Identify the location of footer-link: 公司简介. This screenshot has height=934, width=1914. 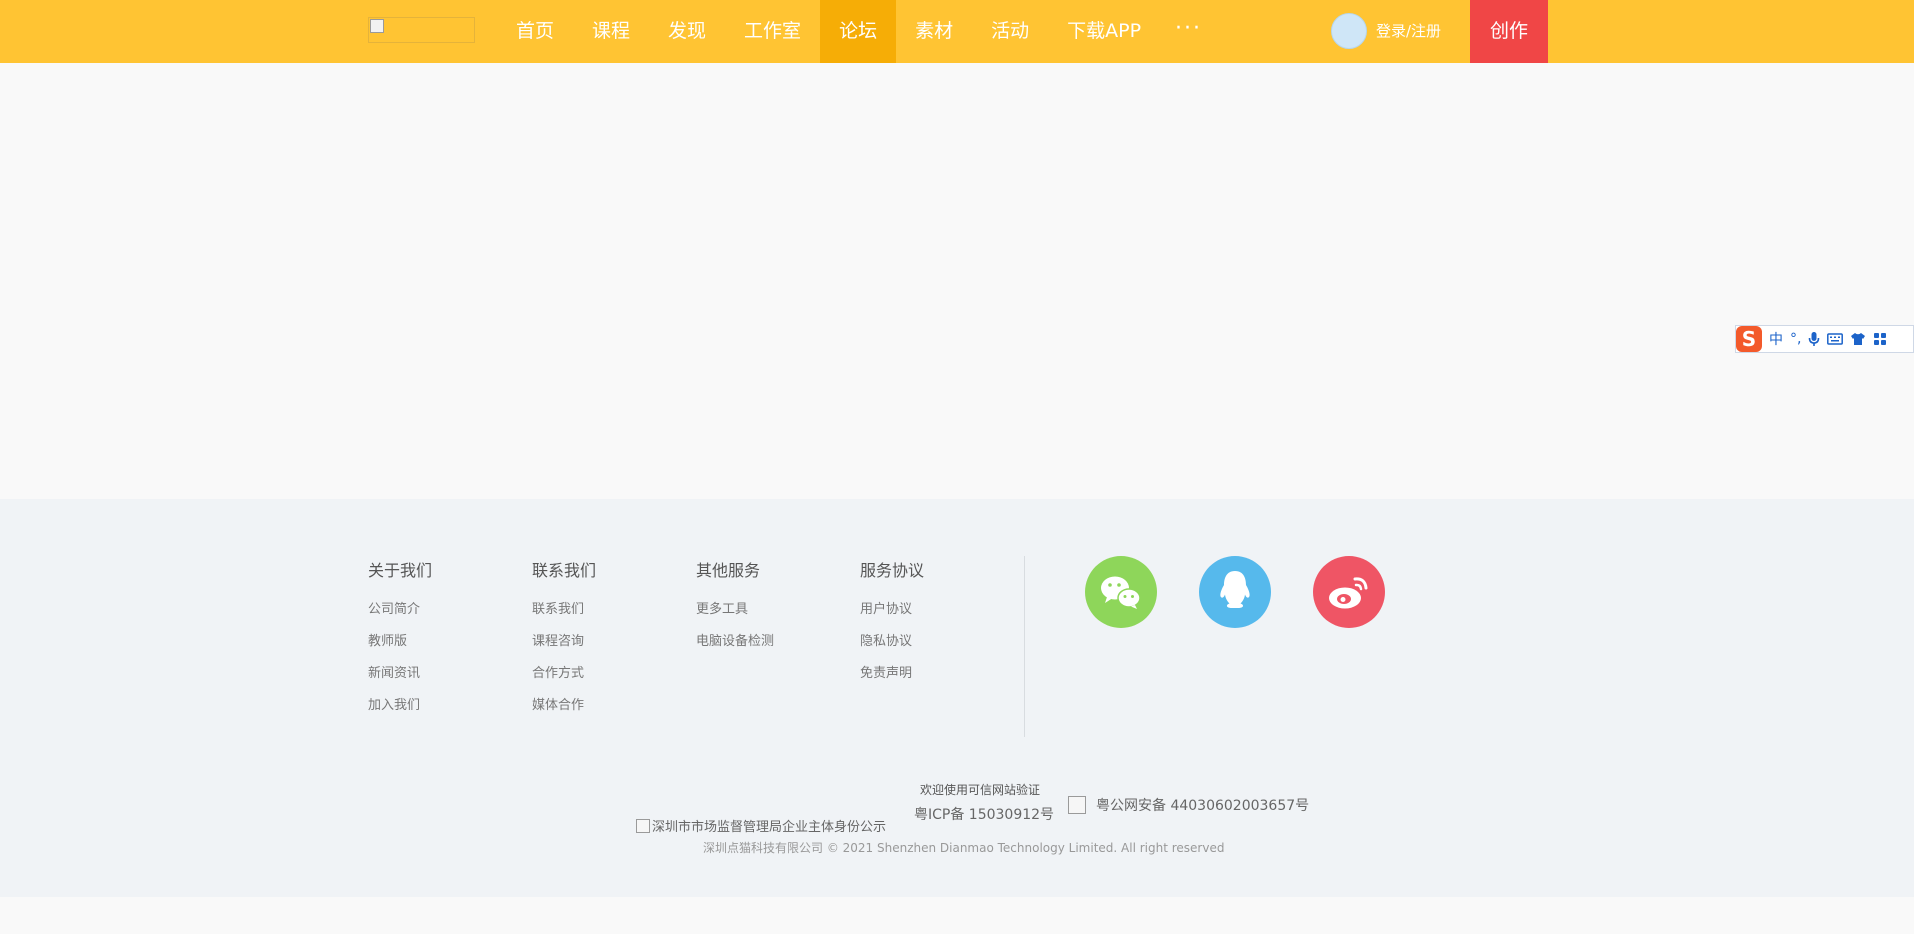
(400, 607).